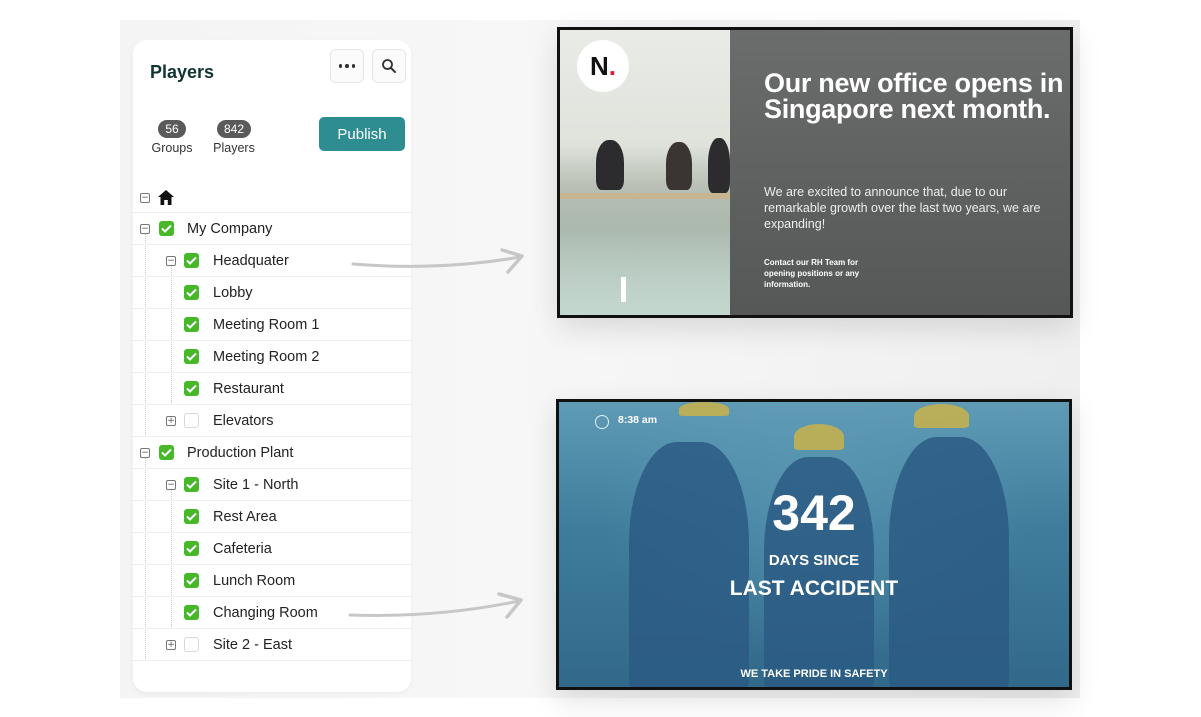 This screenshot has height=717, width=1201. Describe the element at coordinates (272, 198) in the screenshot. I see `tree-root: −` at that location.